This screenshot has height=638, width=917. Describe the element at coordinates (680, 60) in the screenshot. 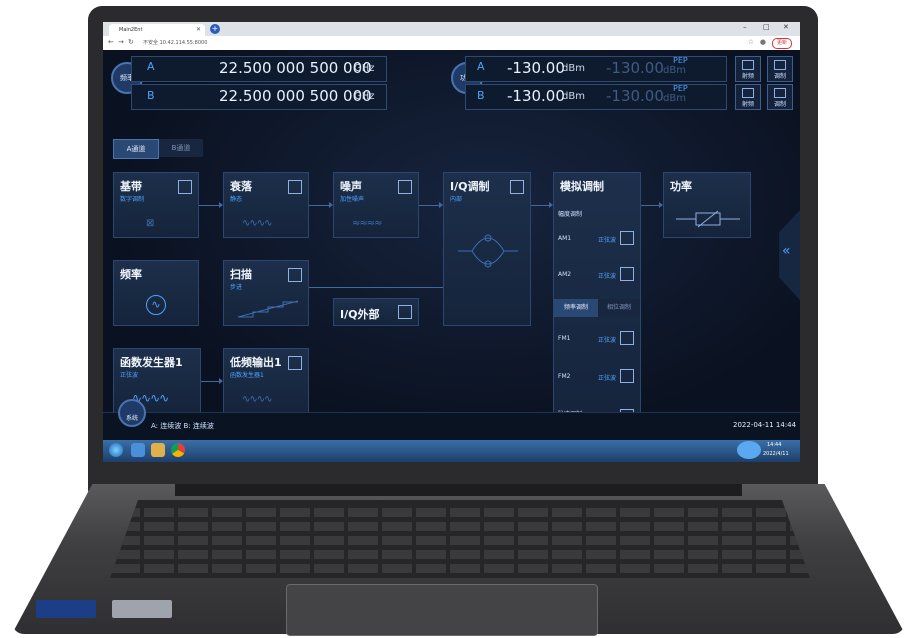

I see `pep-a-label: PEP` at that location.